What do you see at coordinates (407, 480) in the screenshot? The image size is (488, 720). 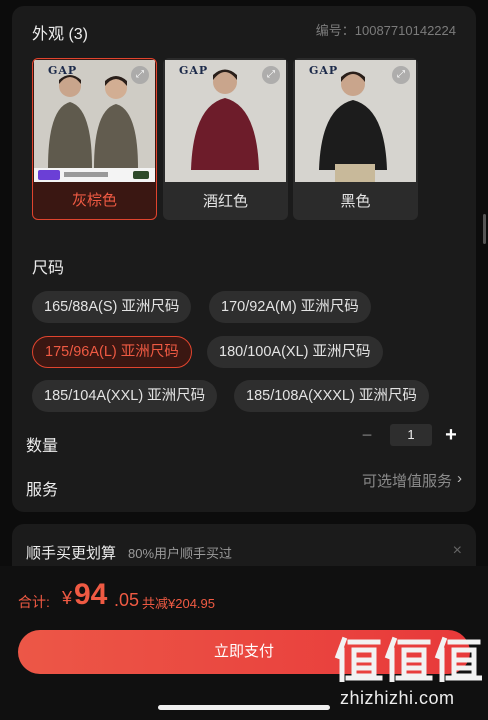 I see `service-selector: 可选增值服务` at bounding box center [407, 480].